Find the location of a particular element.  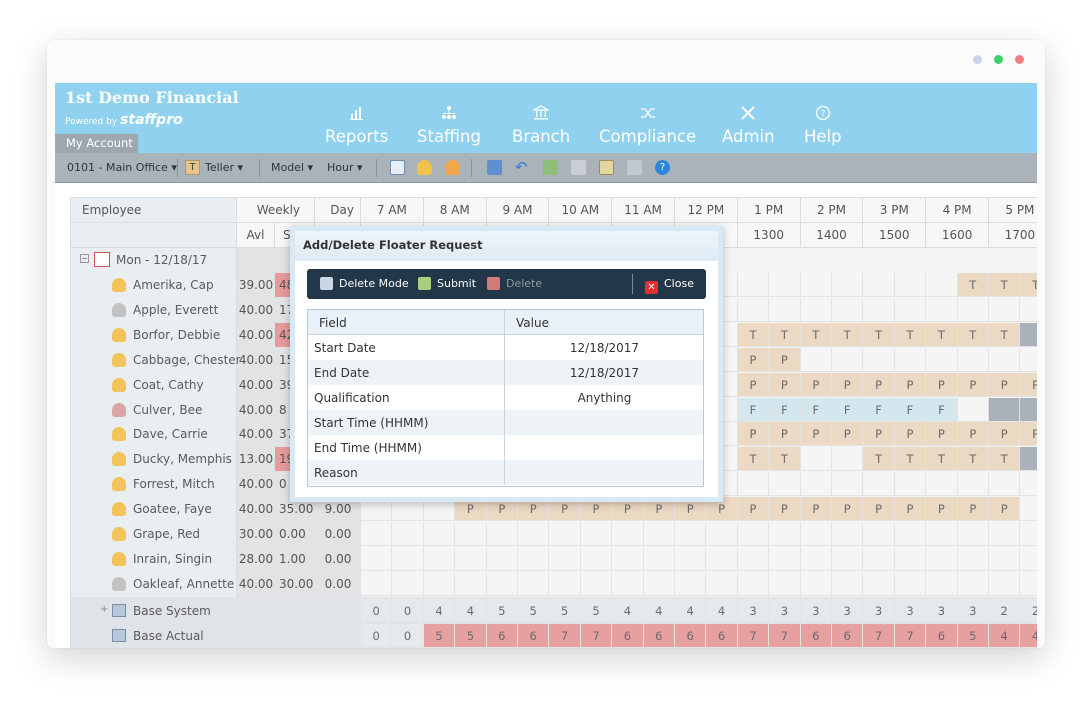

table-add-icon is located at coordinates (550, 167).